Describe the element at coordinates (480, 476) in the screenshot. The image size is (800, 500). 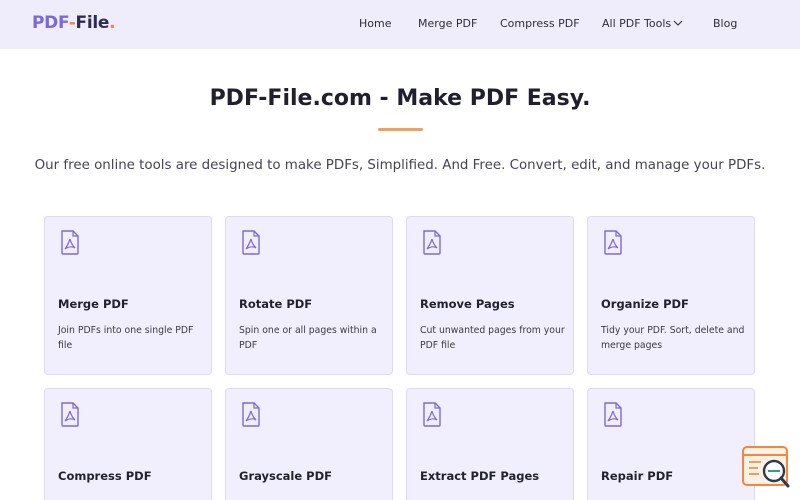
I see `tool-name: Extract PDF Pages` at that location.